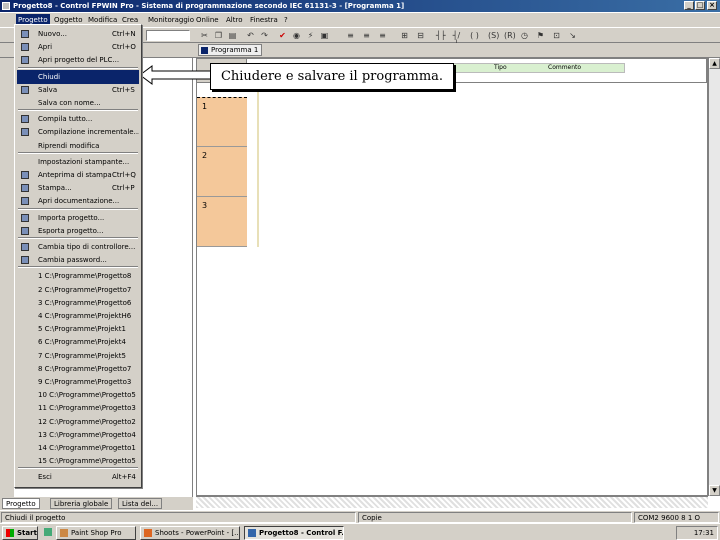 The width and height of the screenshot is (720, 540). Describe the element at coordinates (689, 5) in the screenshot. I see `minimize-button: _` at that location.